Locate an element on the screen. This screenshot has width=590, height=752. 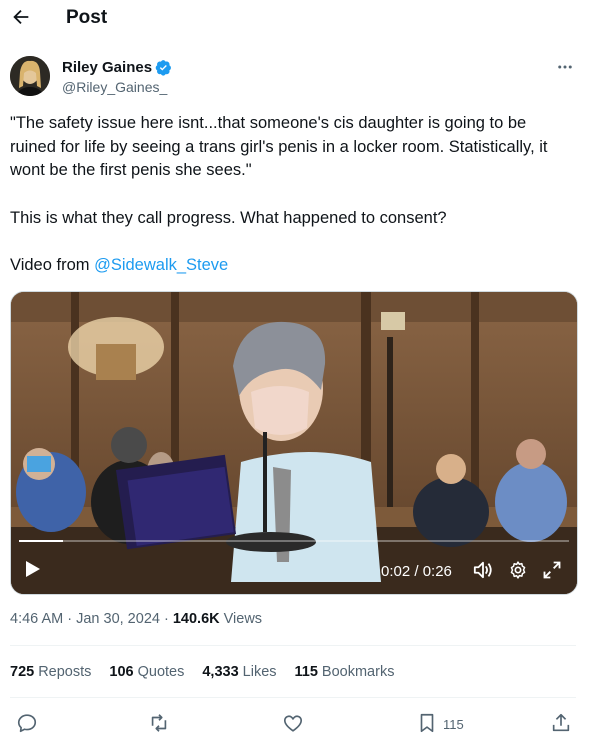
likes-label: Likes is located at coordinates (259, 672).